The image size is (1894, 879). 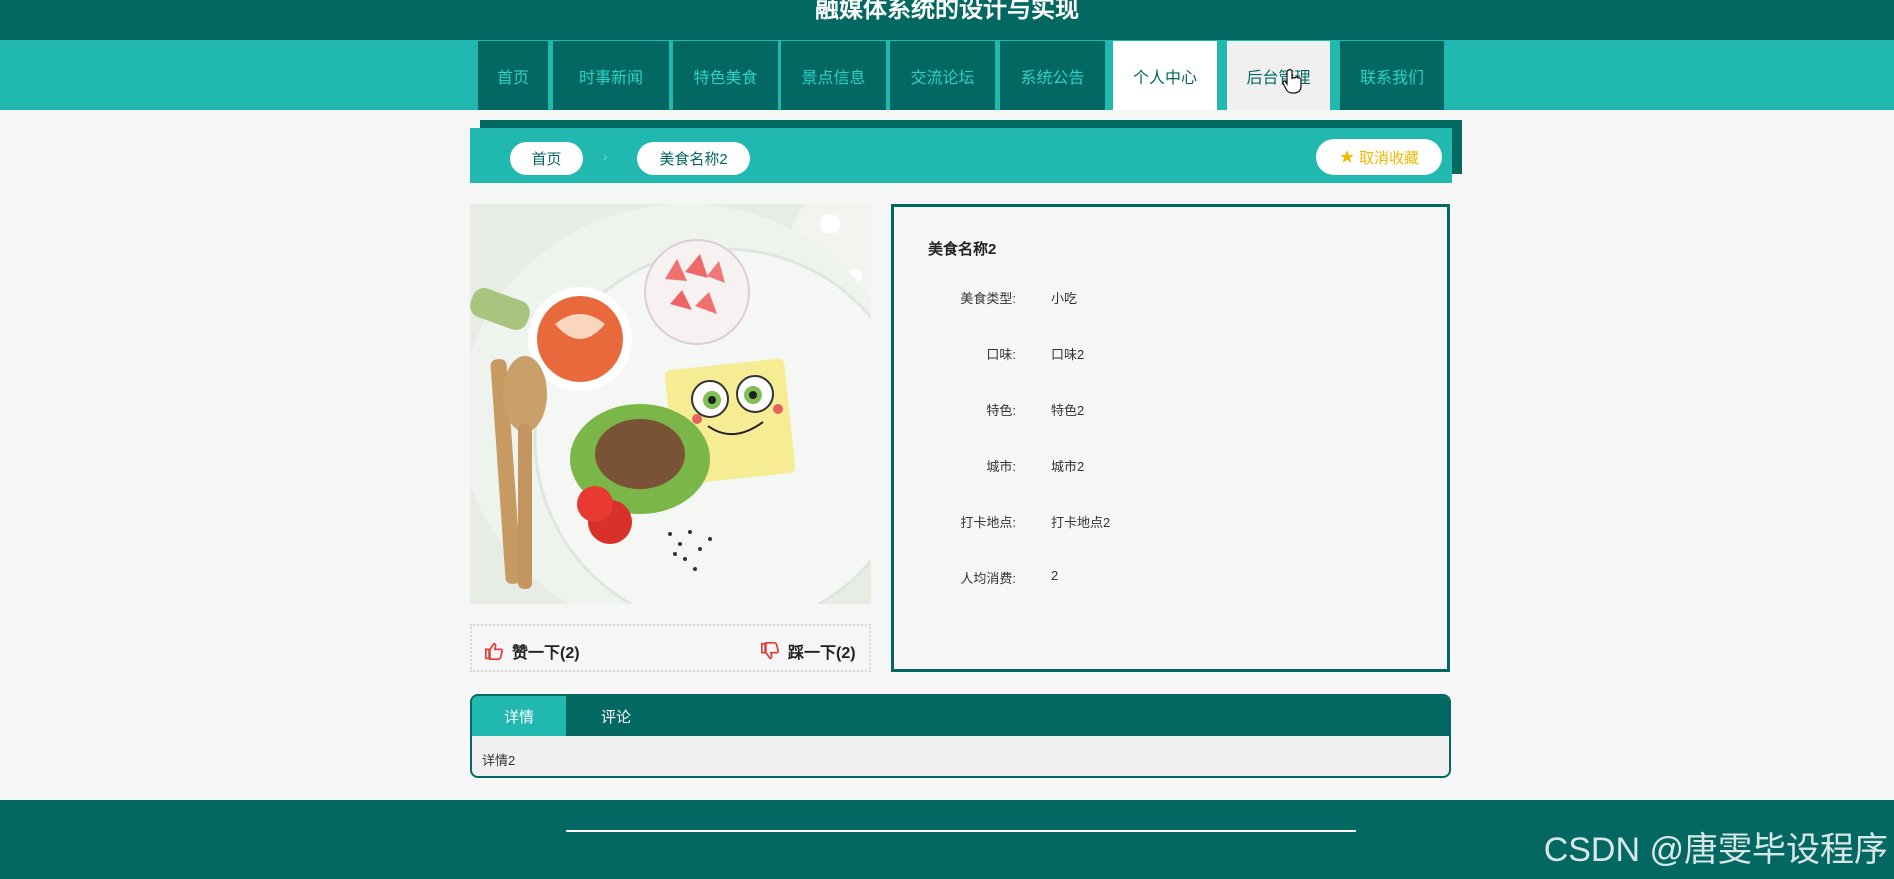 I want to click on breadcrumb-home: 首页, so click(x=546, y=158).